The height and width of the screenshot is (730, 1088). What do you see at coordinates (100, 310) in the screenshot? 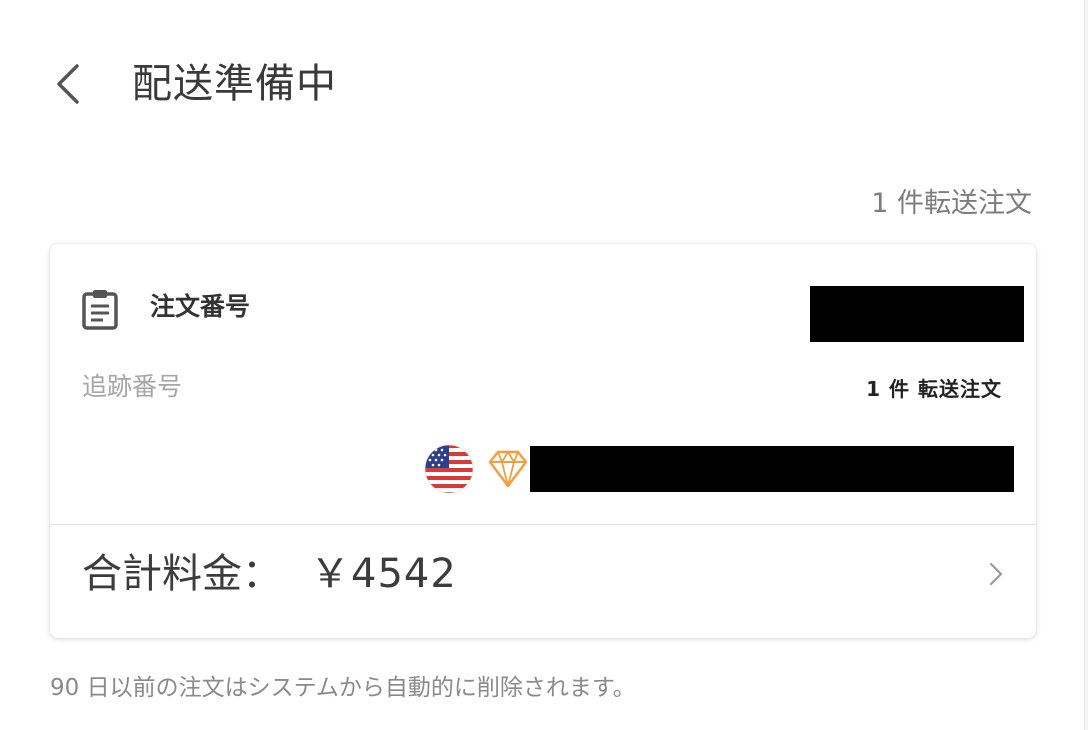
I see `clipboard-icon` at bounding box center [100, 310].